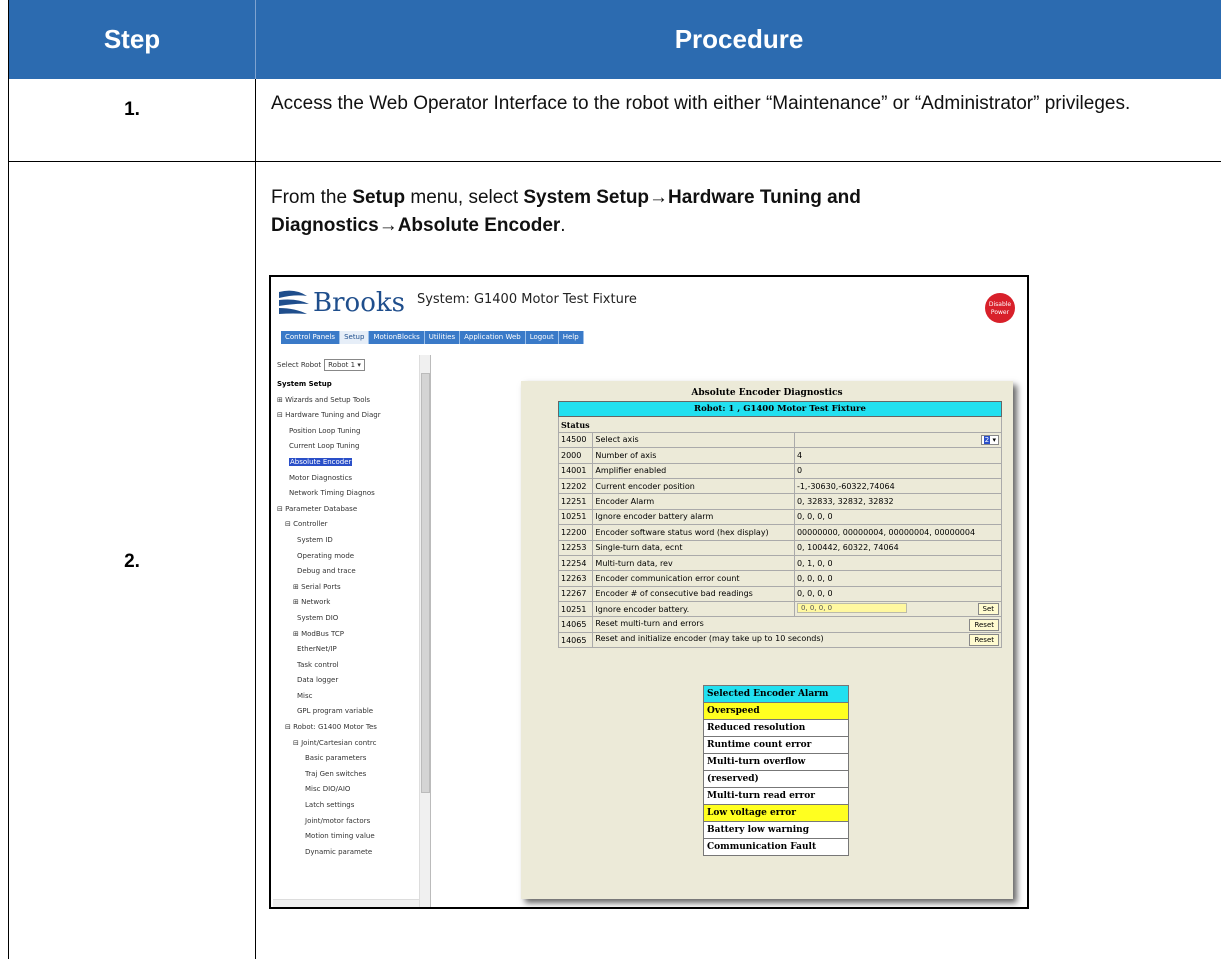  What do you see at coordinates (542, 337) in the screenshot?
I see `nav-item: Logout` at bounding box center [542, 337].